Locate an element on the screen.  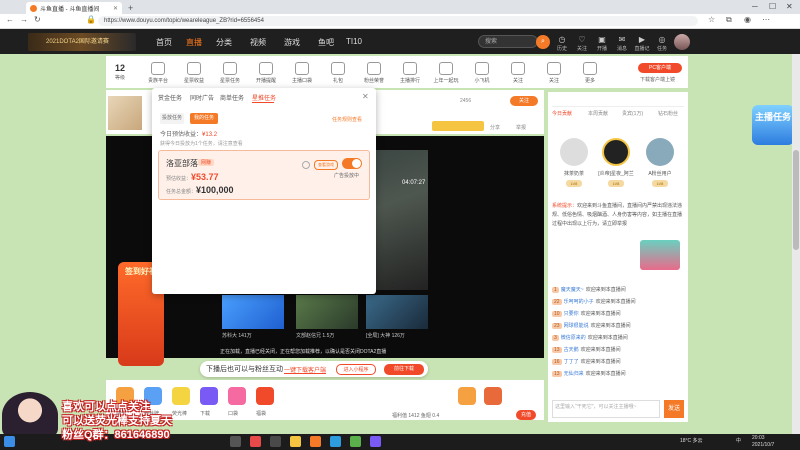
recharge-button: 充值 is located at coordinates (526, 415).